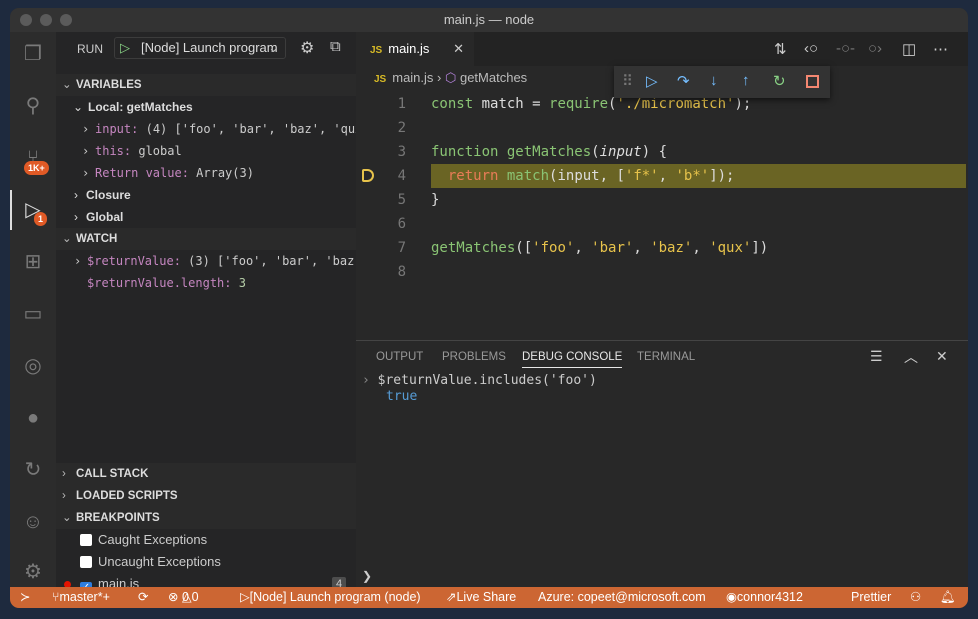 This screenshot has height=619, width=978. I want to click on js-file-icon: JS, so click(380, 79).